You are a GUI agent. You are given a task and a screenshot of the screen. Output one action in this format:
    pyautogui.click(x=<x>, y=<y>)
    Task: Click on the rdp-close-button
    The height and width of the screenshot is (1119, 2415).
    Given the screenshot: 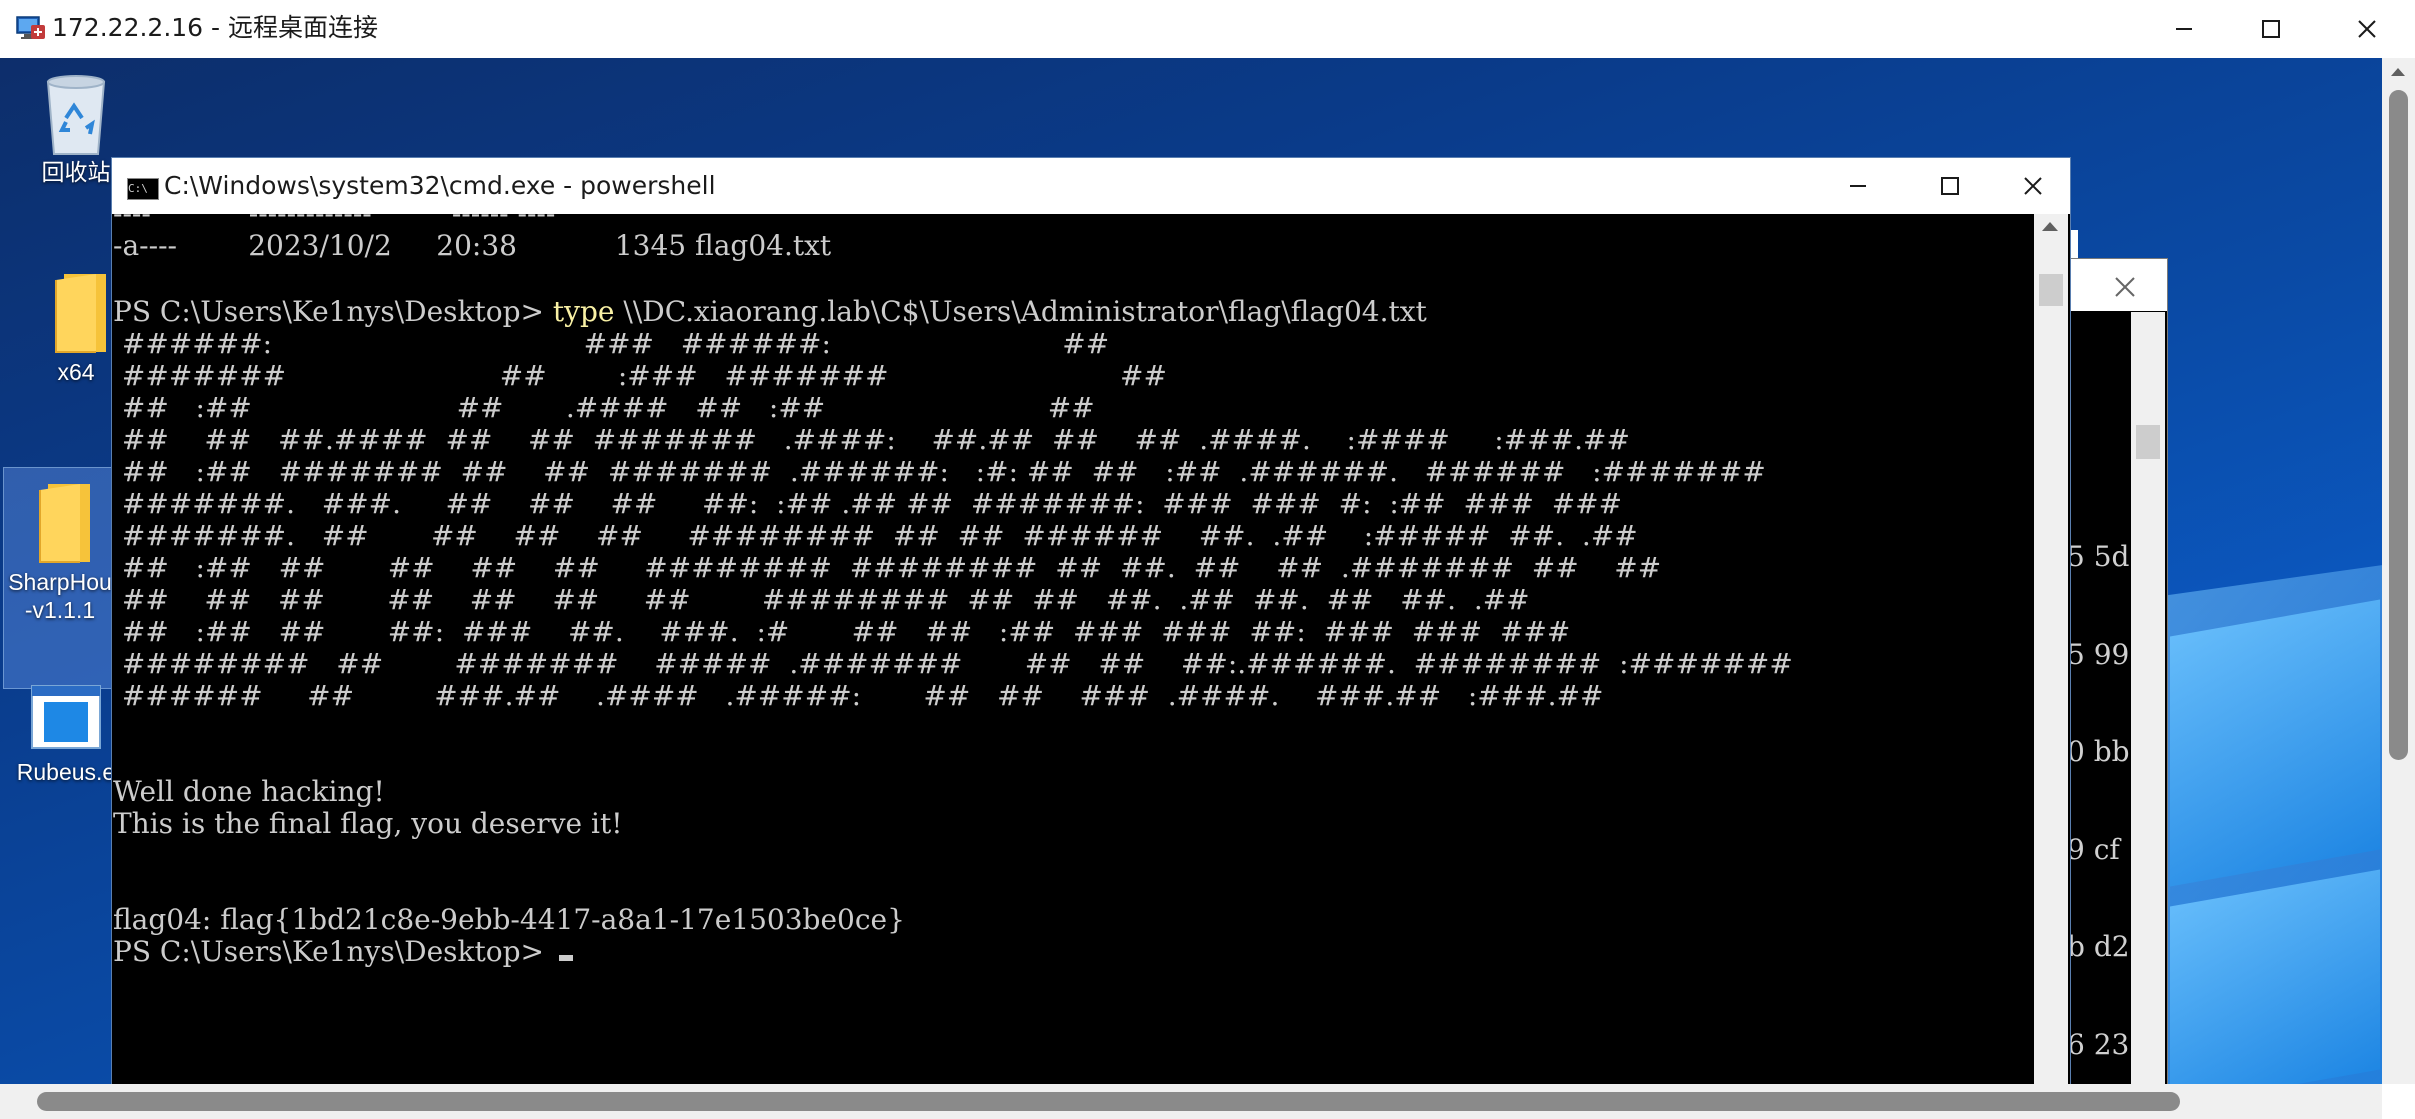 What is the action you would take?
    pyautogui.click(x=2367, y=29)
    